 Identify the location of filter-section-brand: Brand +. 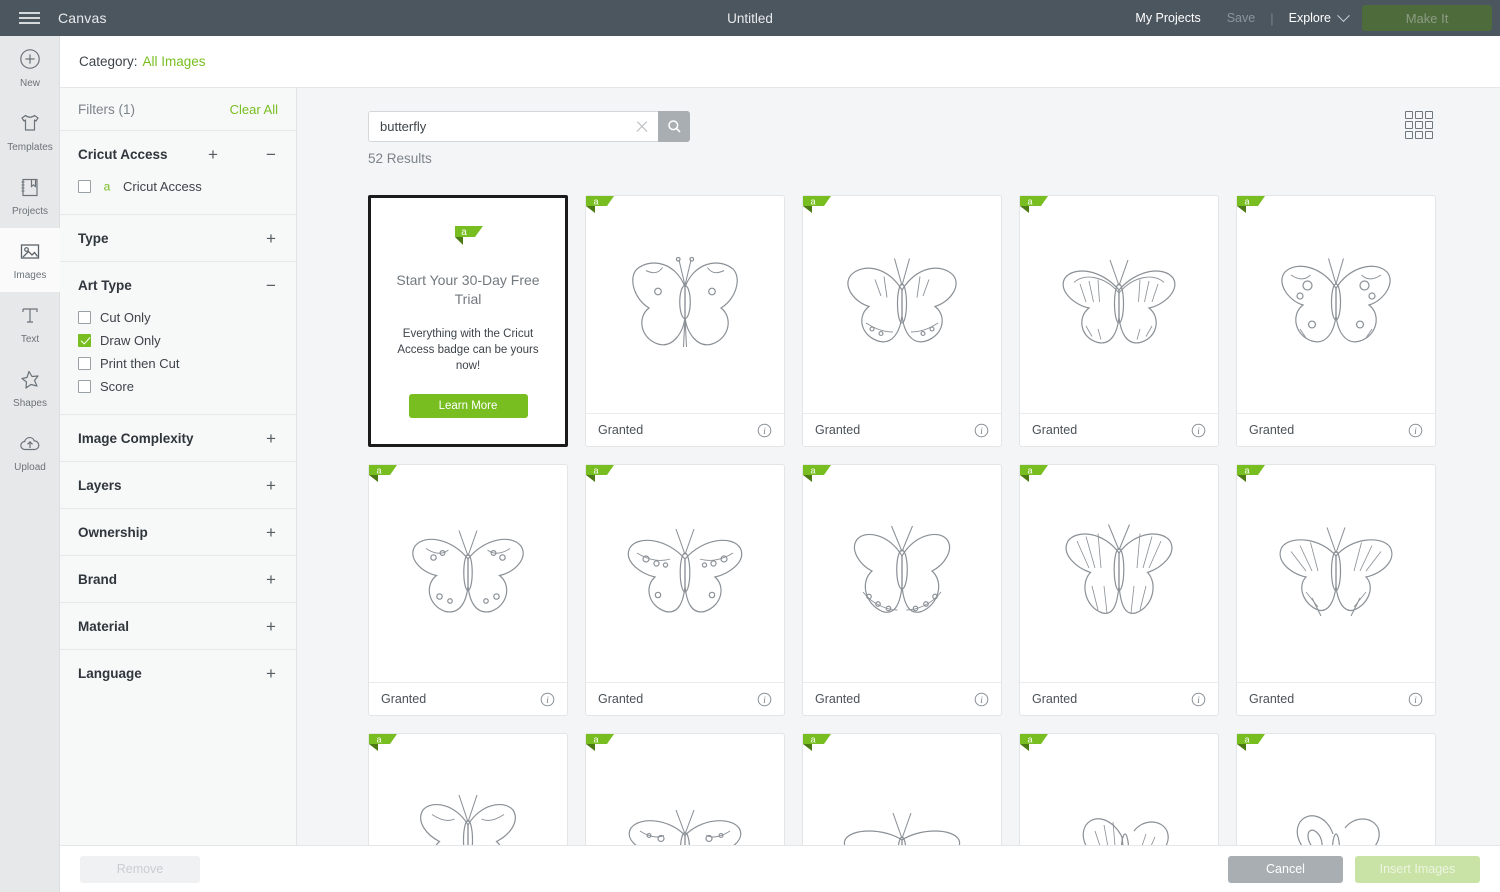
(178, 578).